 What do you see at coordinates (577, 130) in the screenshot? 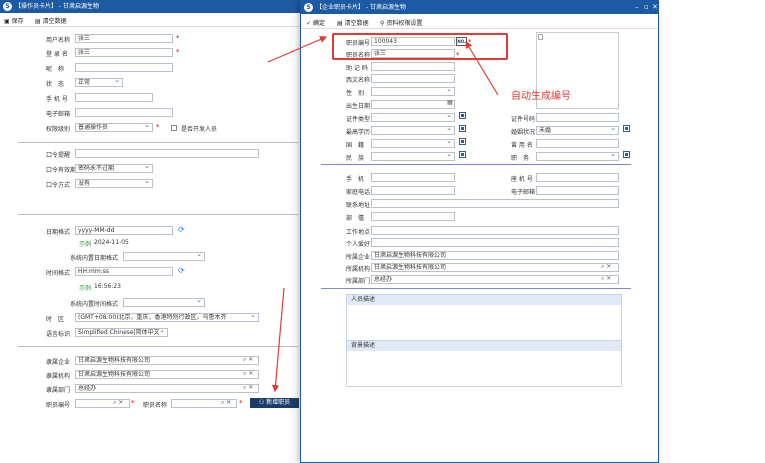
I see `marital-select: 未婚` at bounding box center [577, 130].